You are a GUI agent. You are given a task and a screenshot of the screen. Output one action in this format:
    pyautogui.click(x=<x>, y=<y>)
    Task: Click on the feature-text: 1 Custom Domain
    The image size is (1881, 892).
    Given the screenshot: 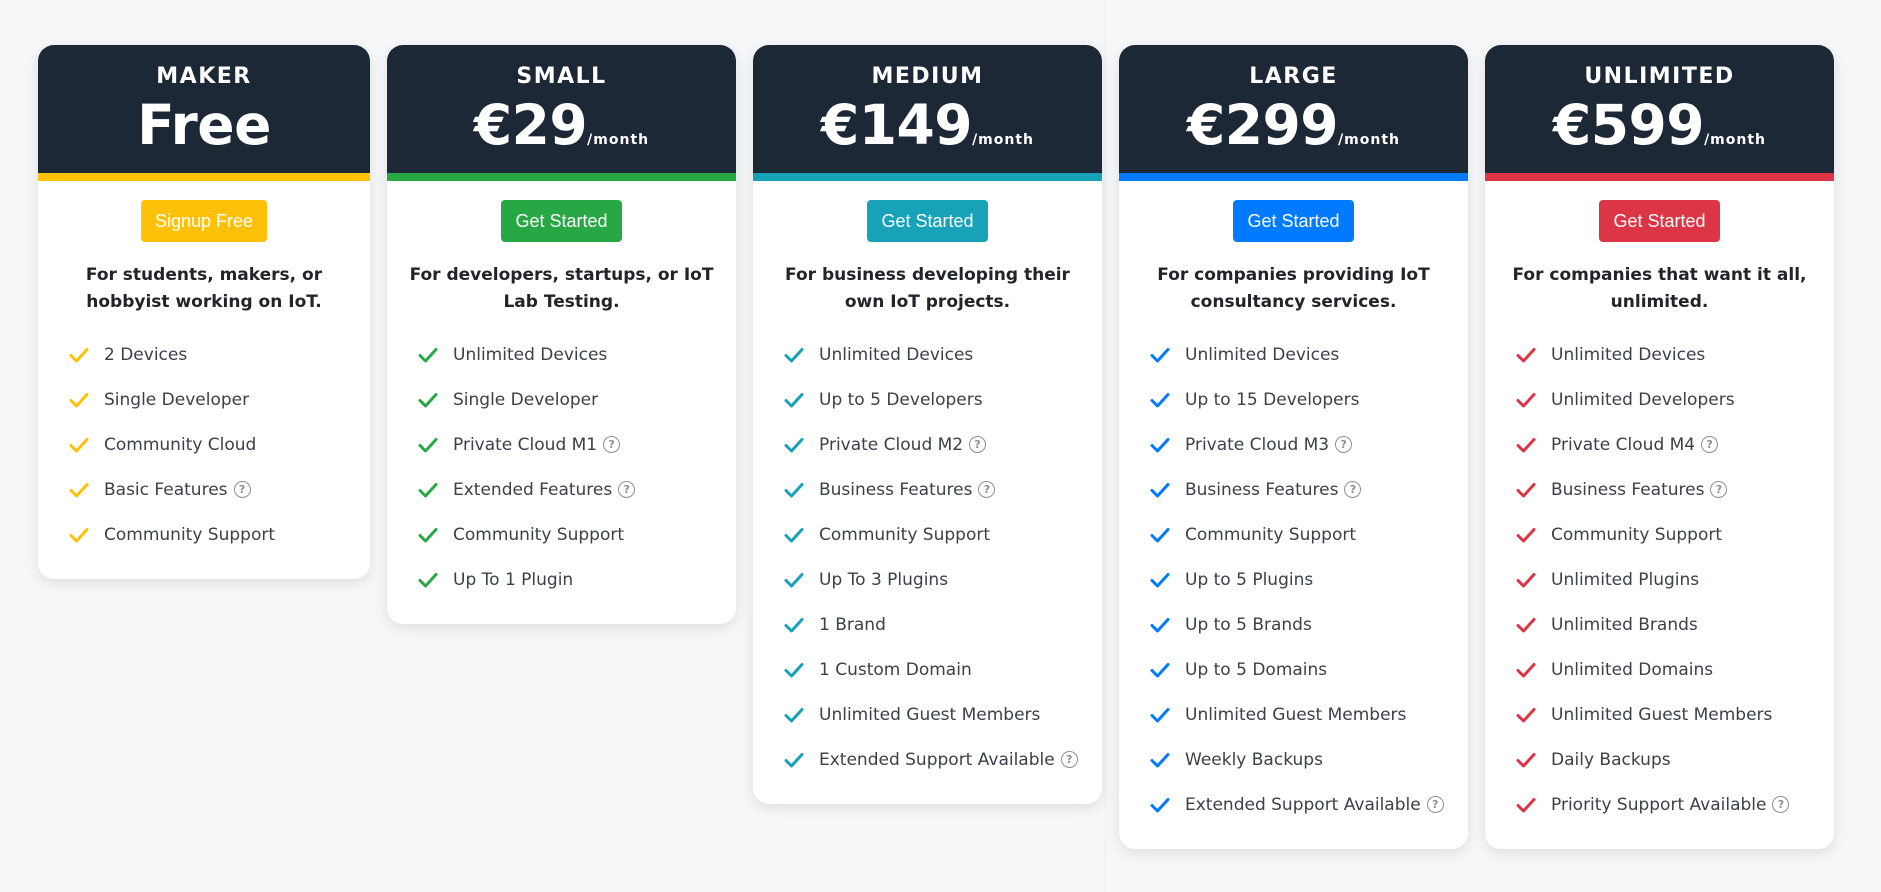 What is the action you would take?
    pyautogui.click(x=895, y=669)
    